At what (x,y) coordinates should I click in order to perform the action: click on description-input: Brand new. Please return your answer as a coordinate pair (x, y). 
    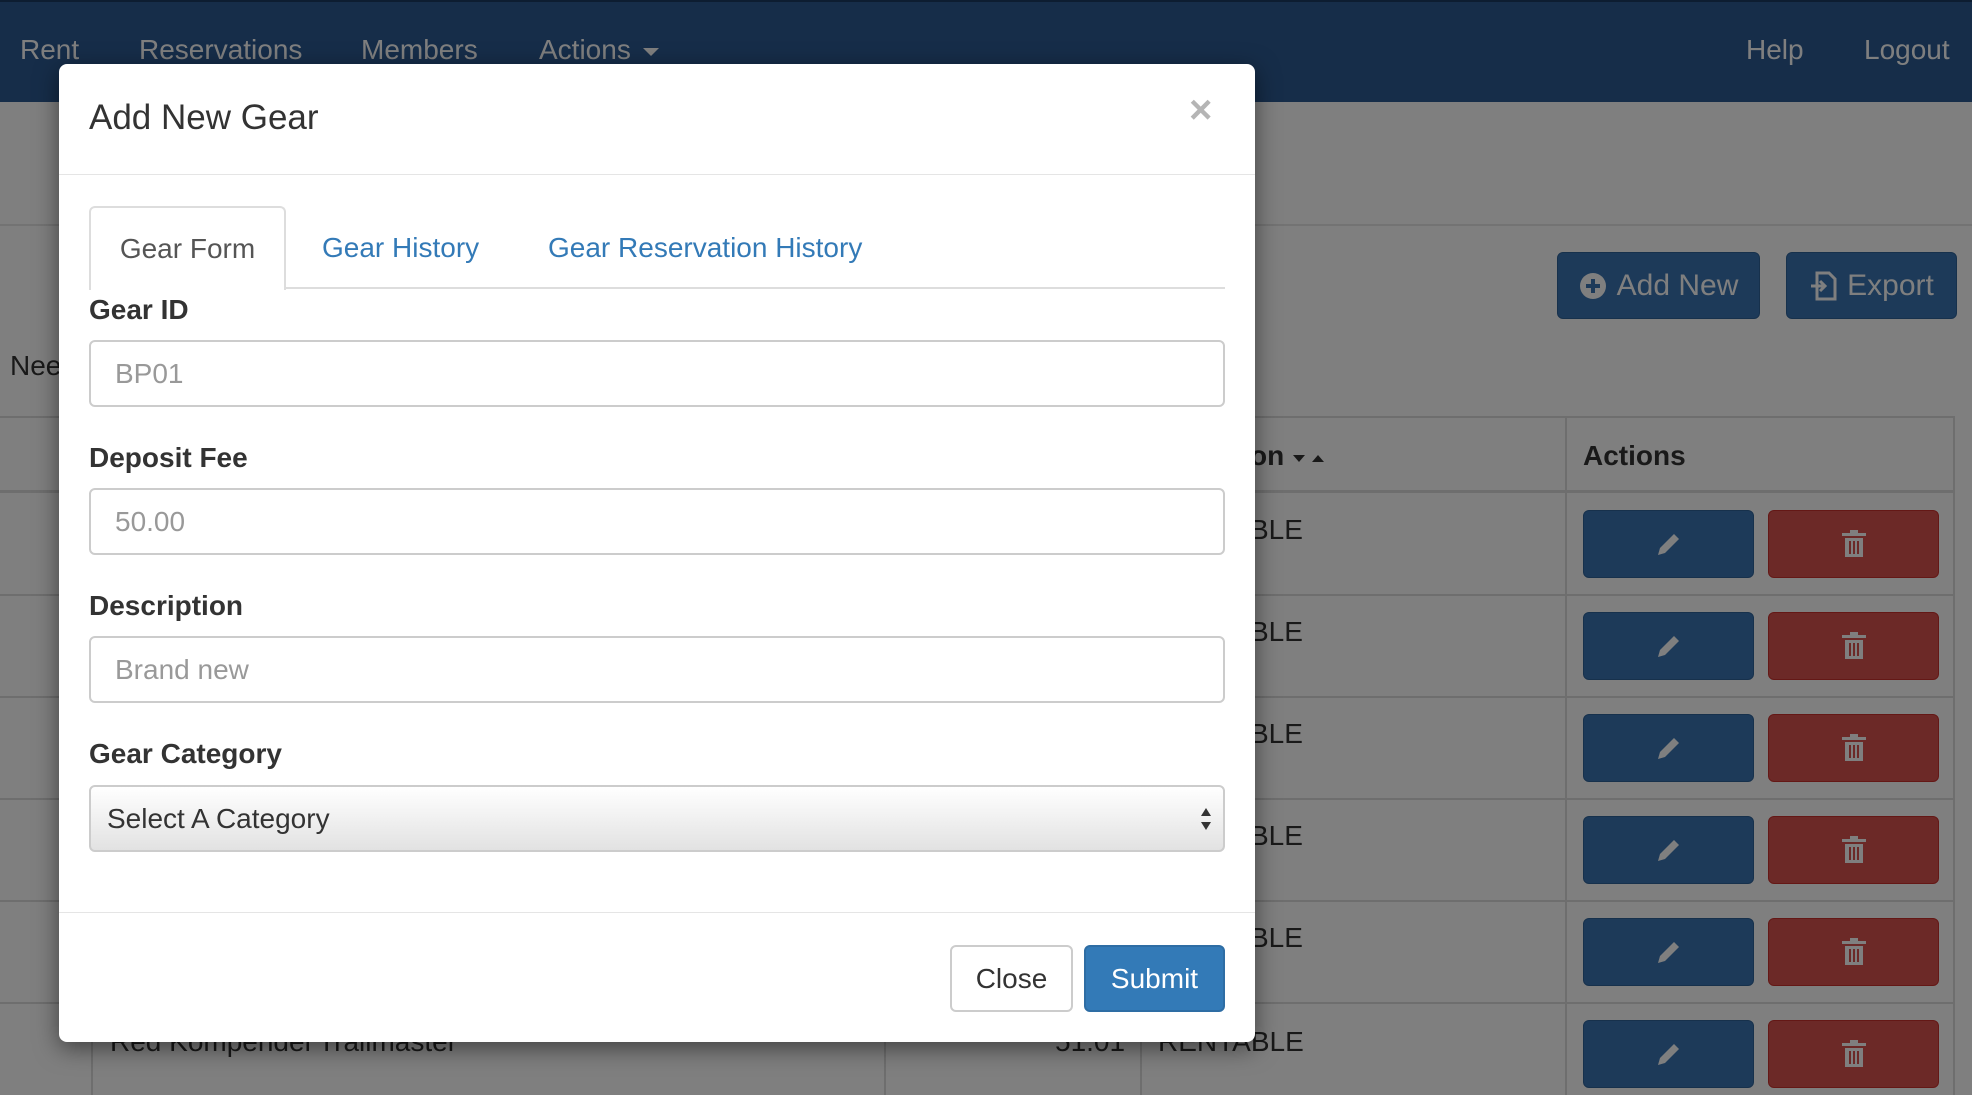
    Looking at the image, I should click on (657, 669).